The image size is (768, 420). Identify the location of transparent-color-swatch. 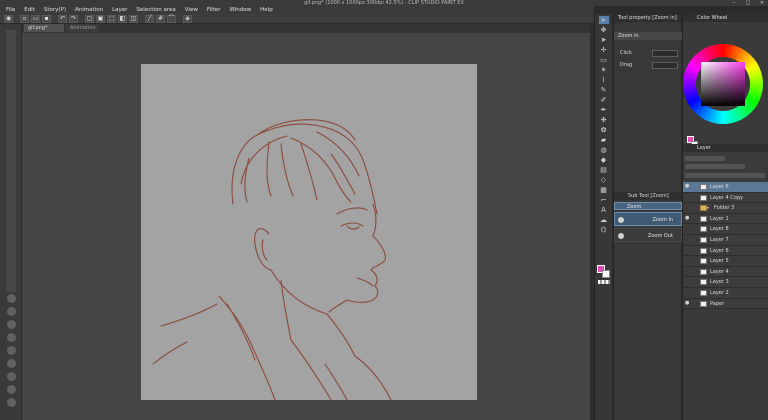
(604, 282).